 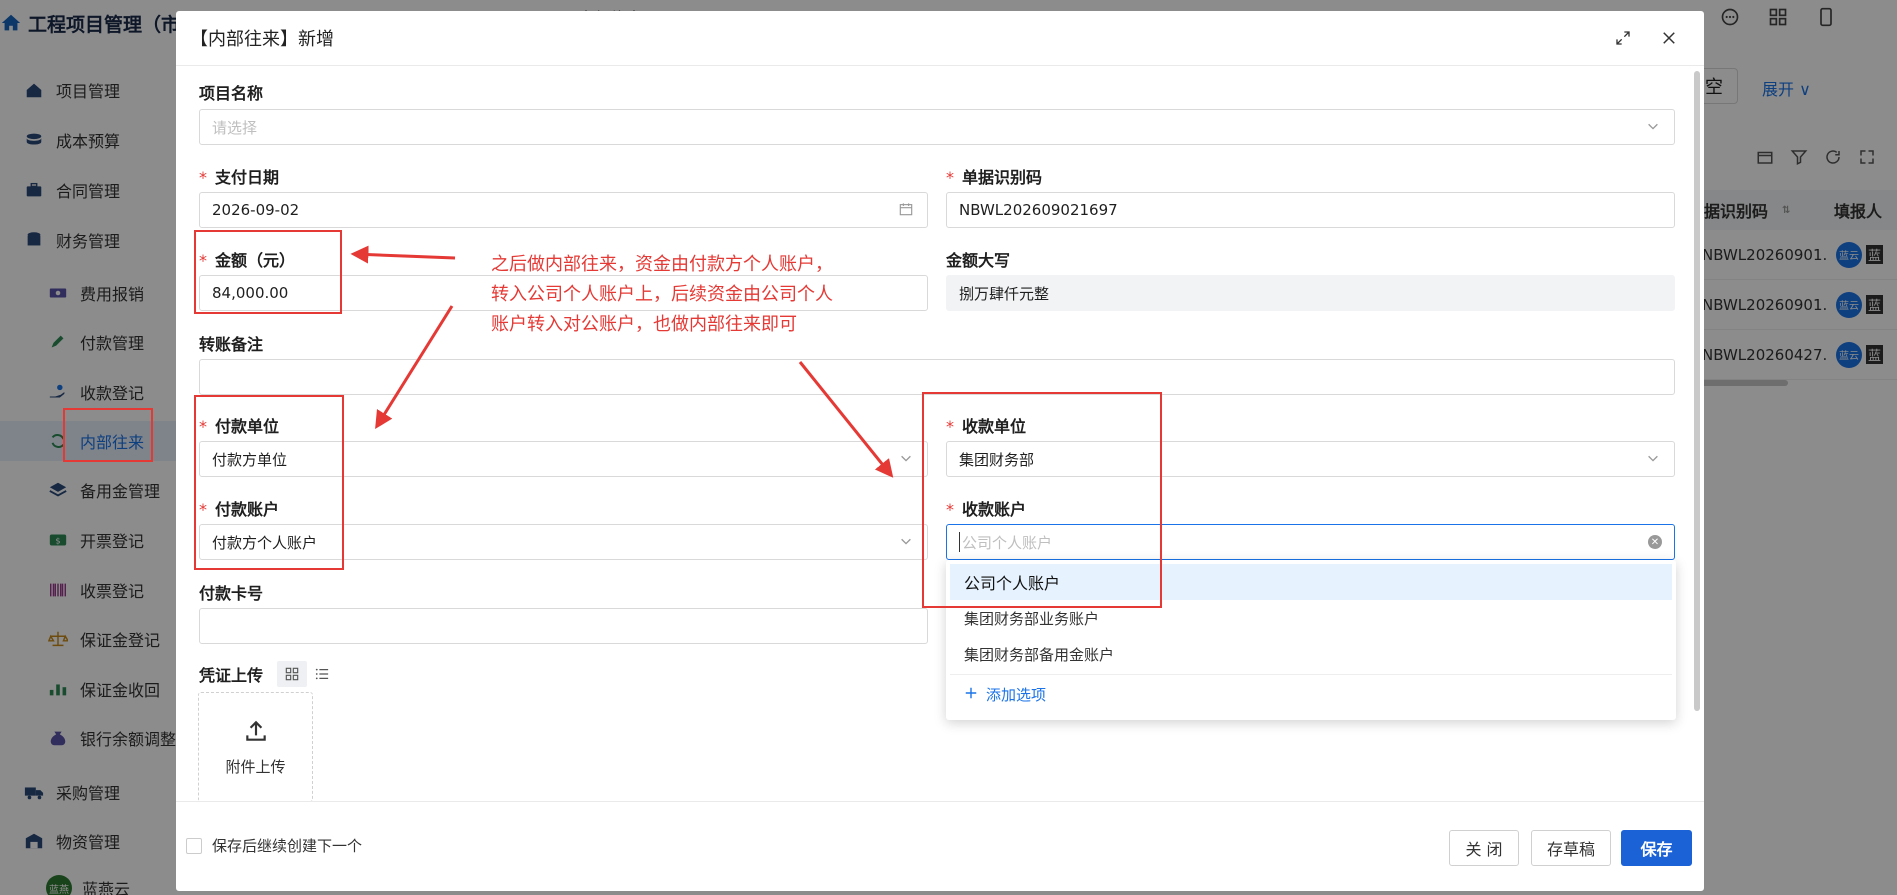 What do you see at coordinates (1623, 38) in the screenshot?
I see `expand-icon` at bounding box center [1623, 38].